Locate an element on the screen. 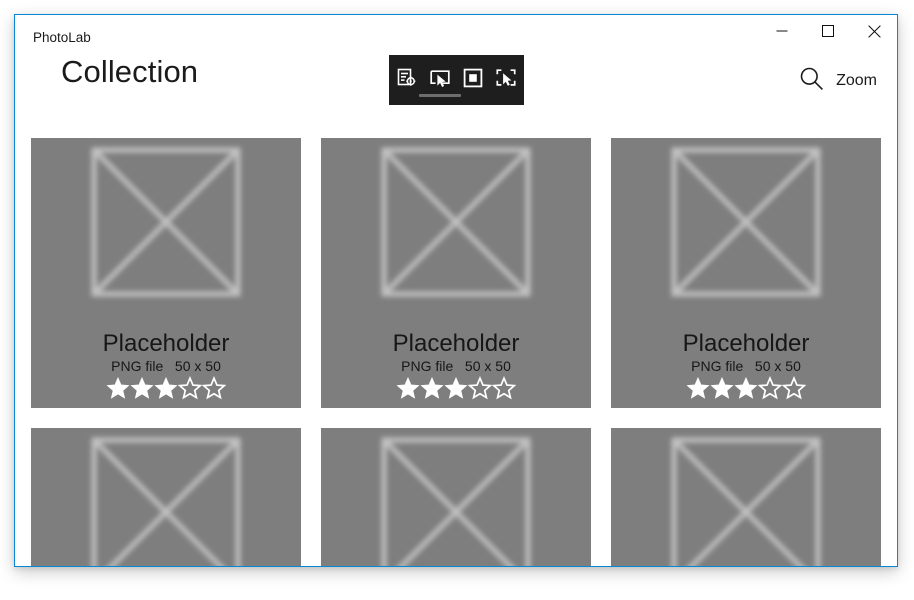 Image resolution: width=914 pixels, height=600 pixels. select-pointer-tool is located at coordinates (440, 78).